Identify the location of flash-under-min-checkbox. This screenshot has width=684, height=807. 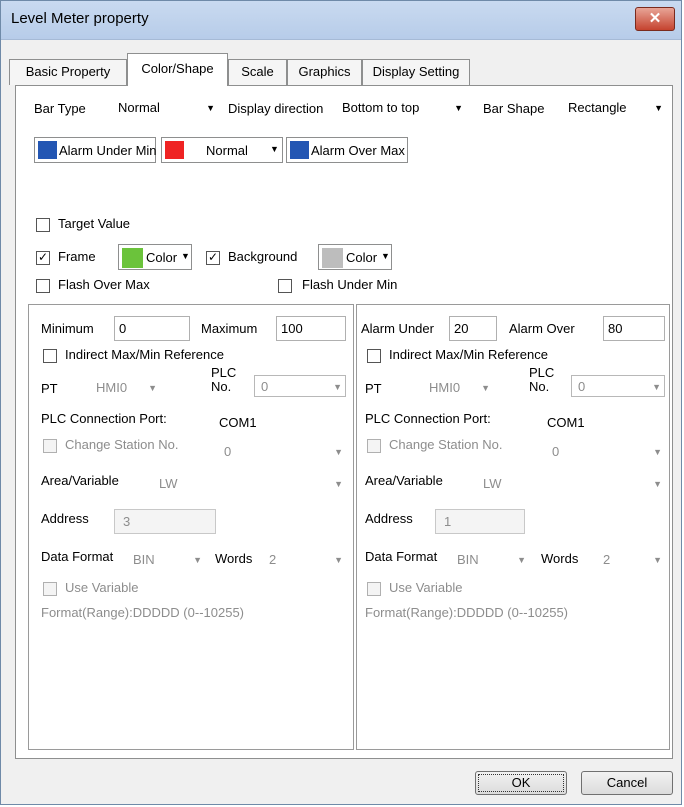
(285, 286).